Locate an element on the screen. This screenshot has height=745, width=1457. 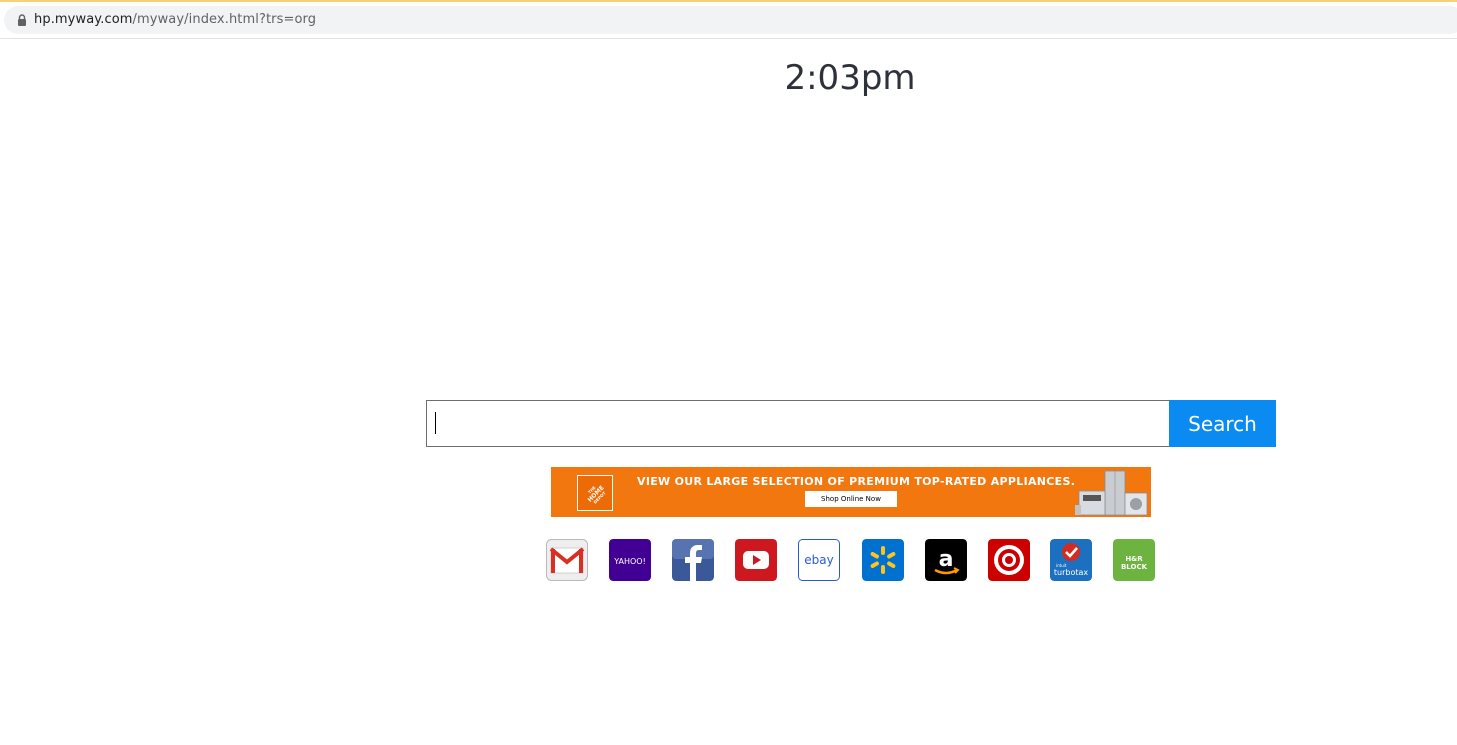
url-host: hp.myway.com is located at coordinates (83, 19).